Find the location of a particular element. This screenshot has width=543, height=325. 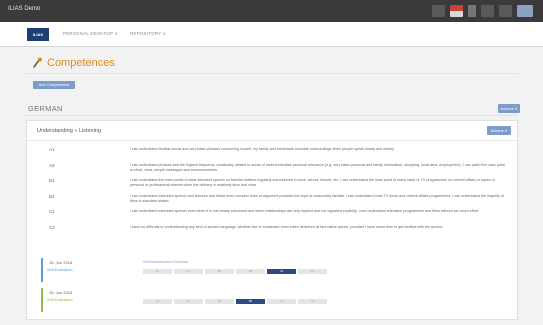

search-icon is located at coordinates (505, 11).